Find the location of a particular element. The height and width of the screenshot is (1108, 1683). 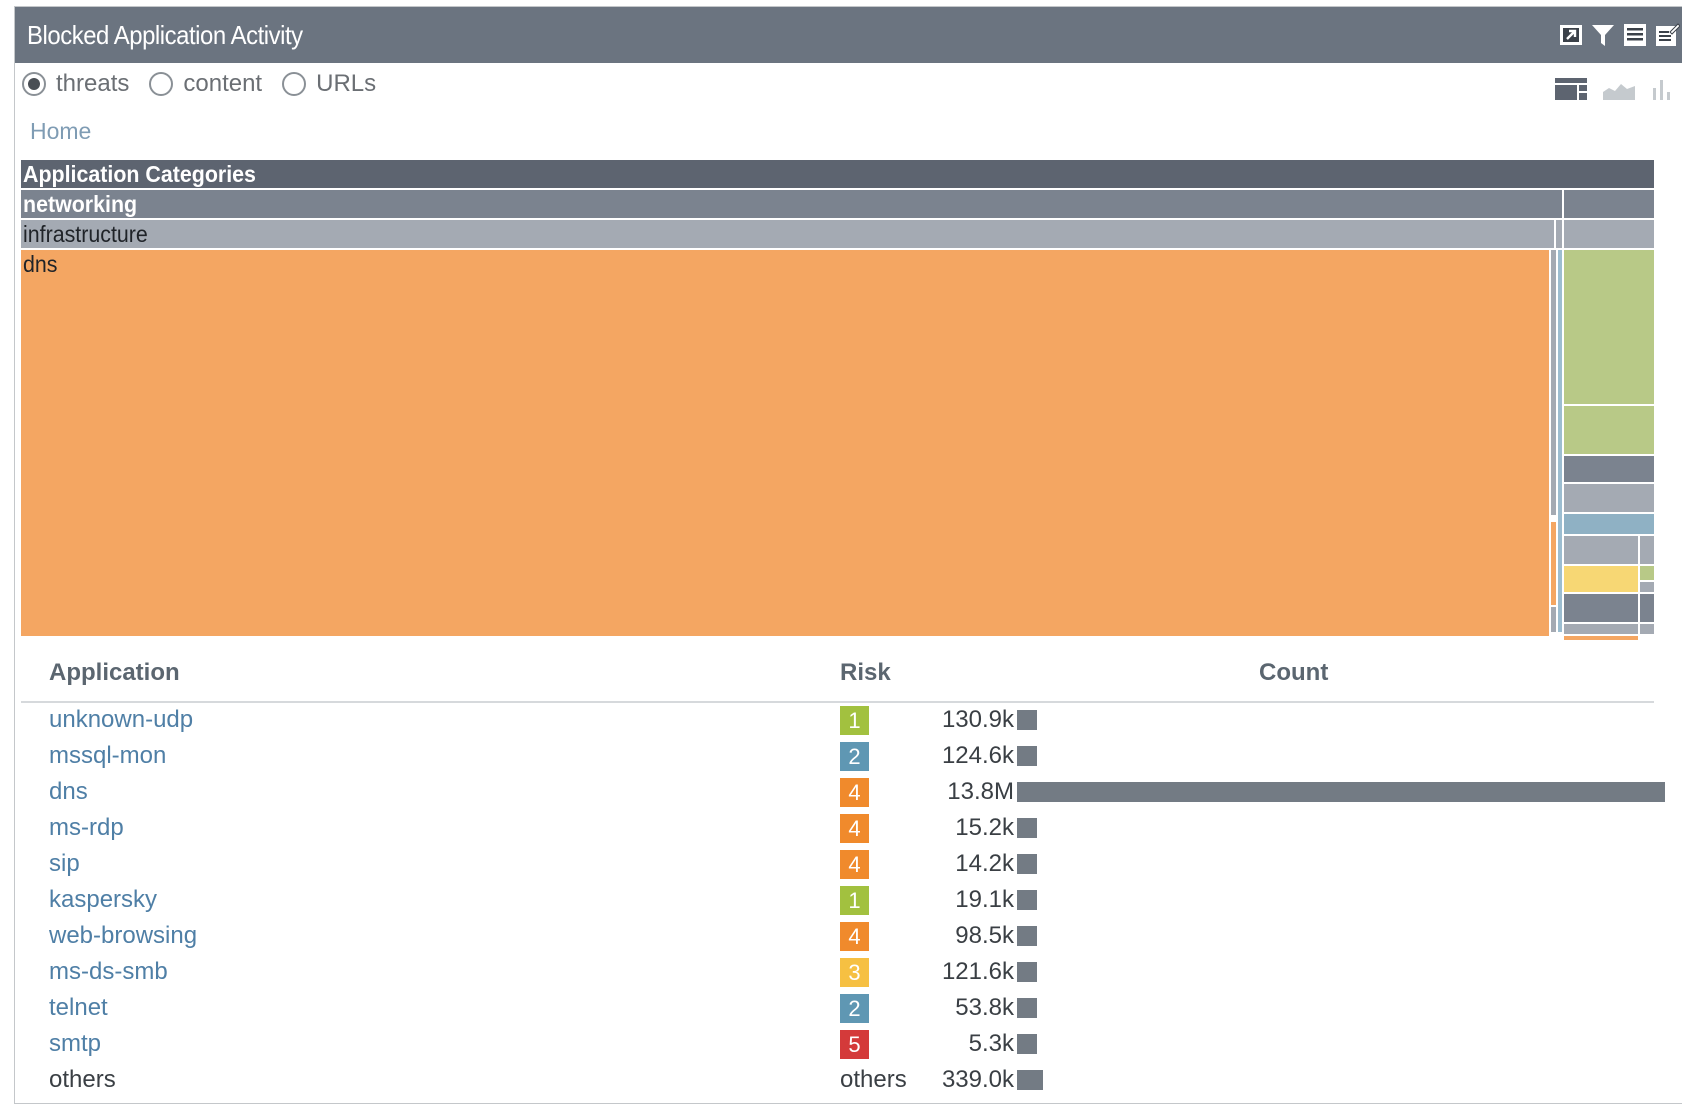

radio-threats: threats is located at coordinates (75, 84).